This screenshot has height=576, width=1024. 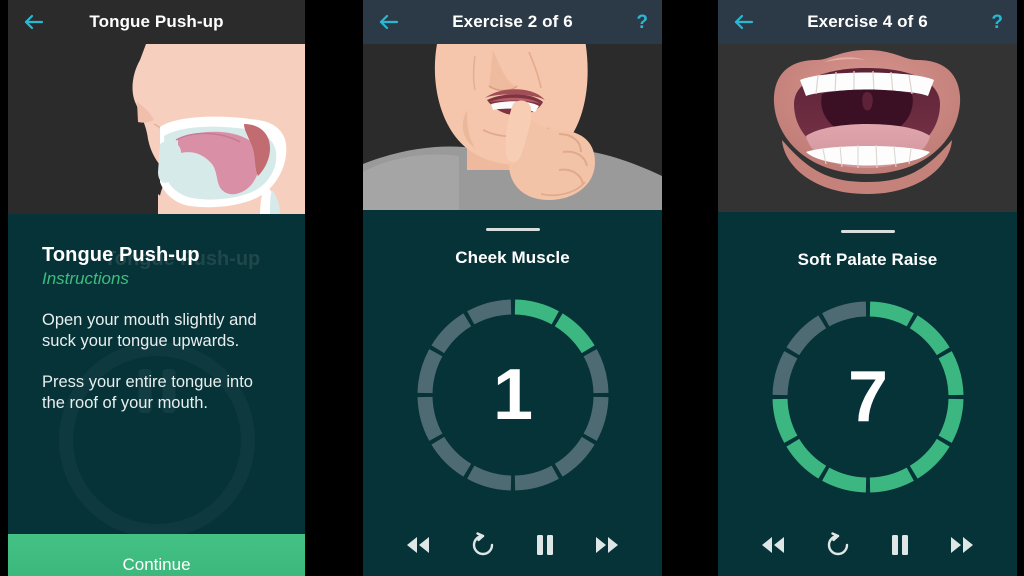 I want to click on exercise-name: Soft Palate Raise, so click(x=867, y=259).